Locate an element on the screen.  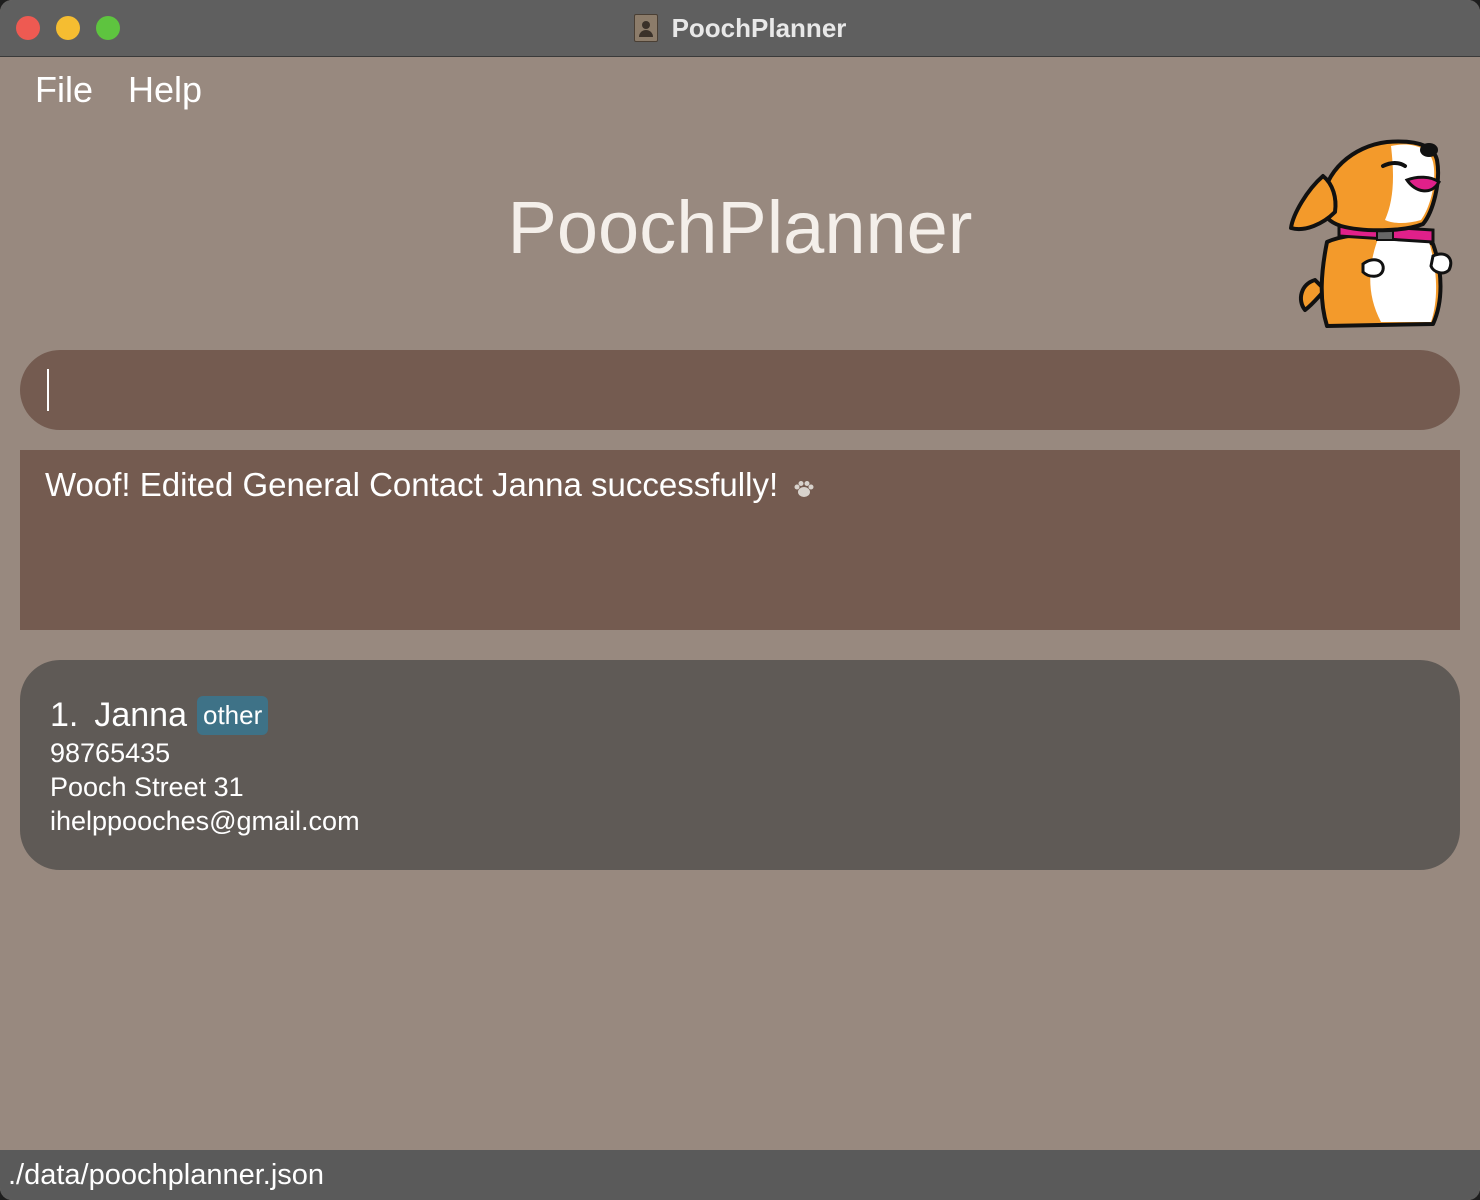
app-icon is located at coordinates (645, 28).